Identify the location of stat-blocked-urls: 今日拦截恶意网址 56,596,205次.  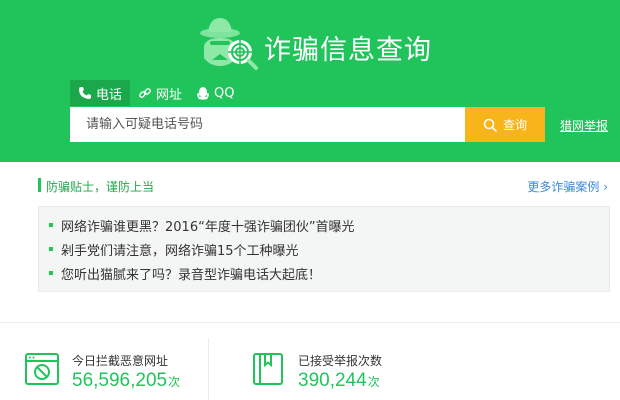
(119, 370).